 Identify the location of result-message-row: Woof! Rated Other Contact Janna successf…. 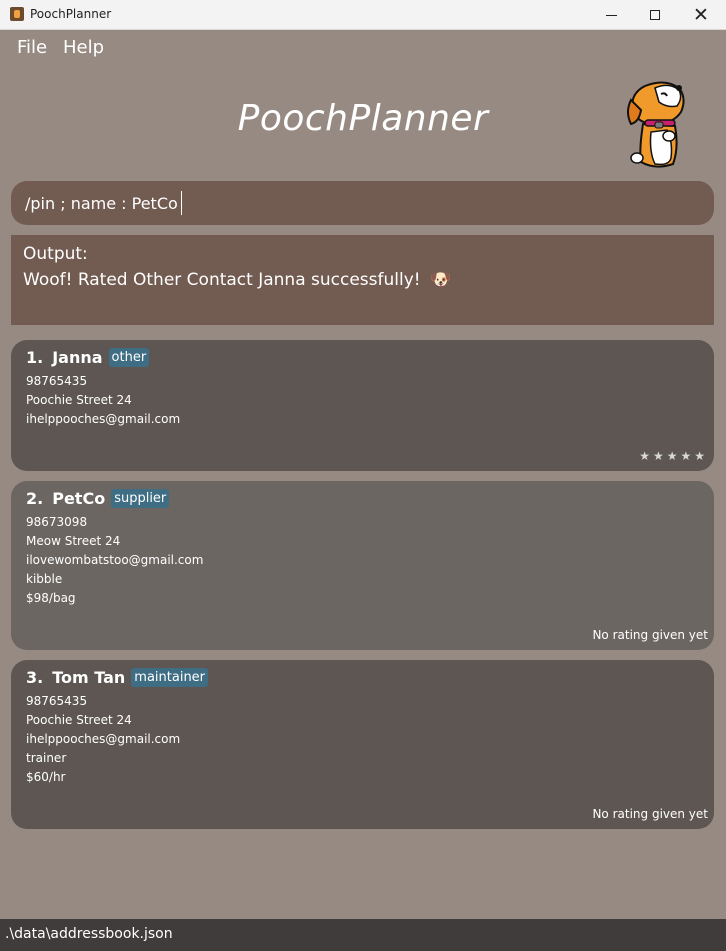
(237, 280).